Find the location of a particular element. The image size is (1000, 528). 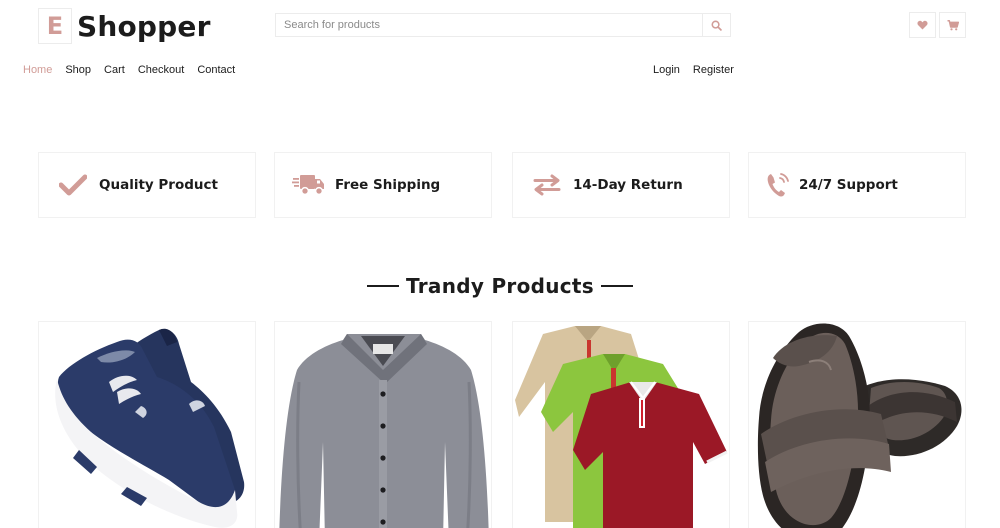

sneakers-image is located at coordinates (150, 428).